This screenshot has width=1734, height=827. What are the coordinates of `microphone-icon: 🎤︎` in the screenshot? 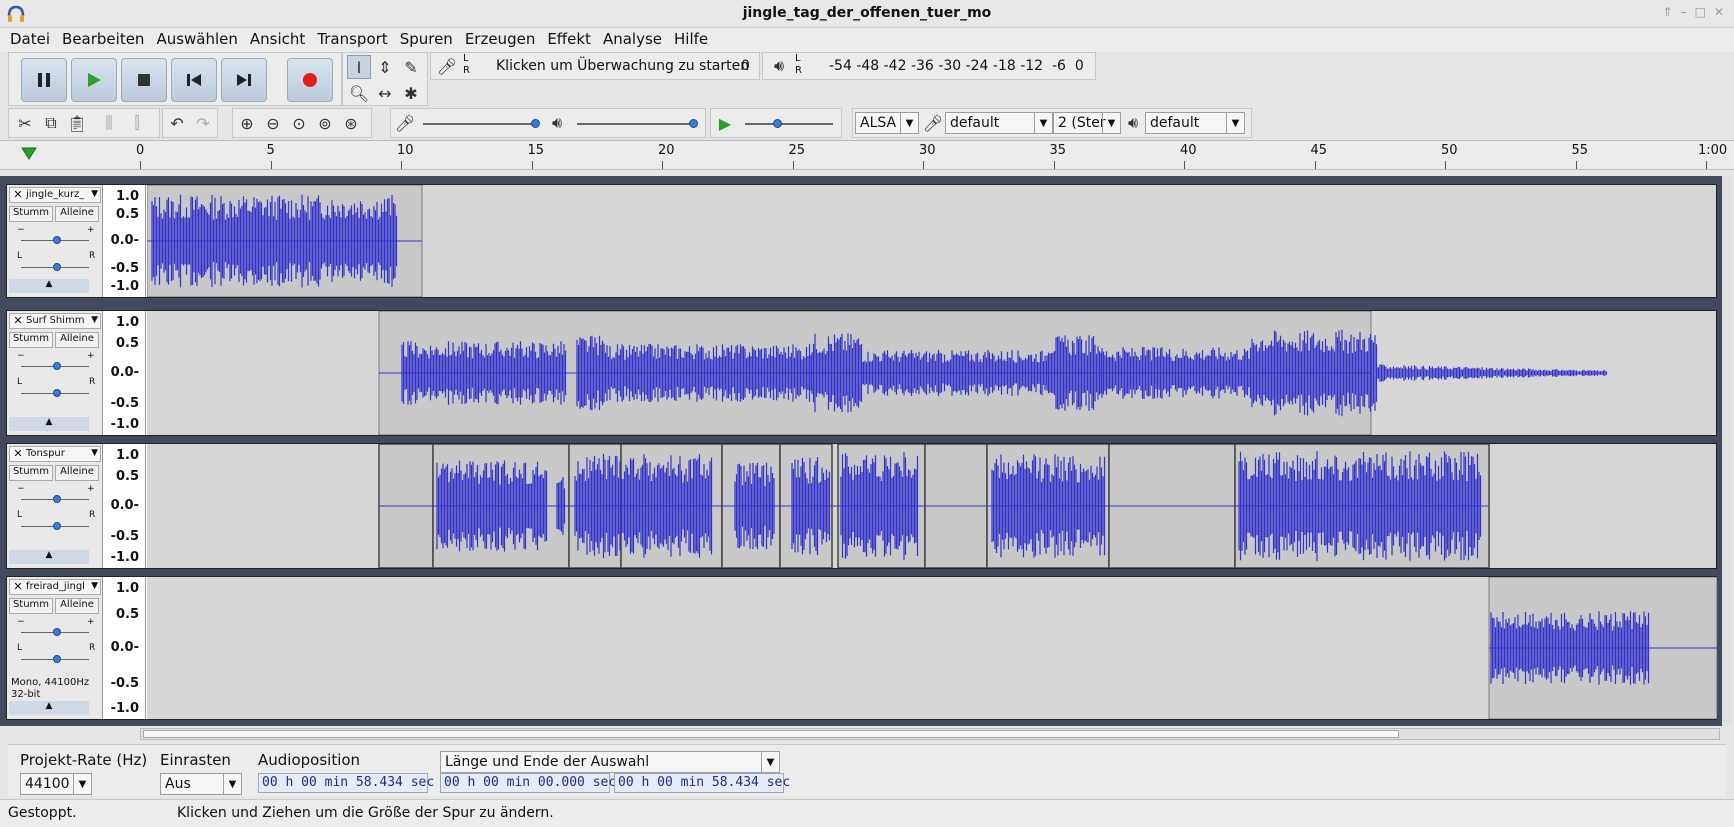 It's located at (447, 66).